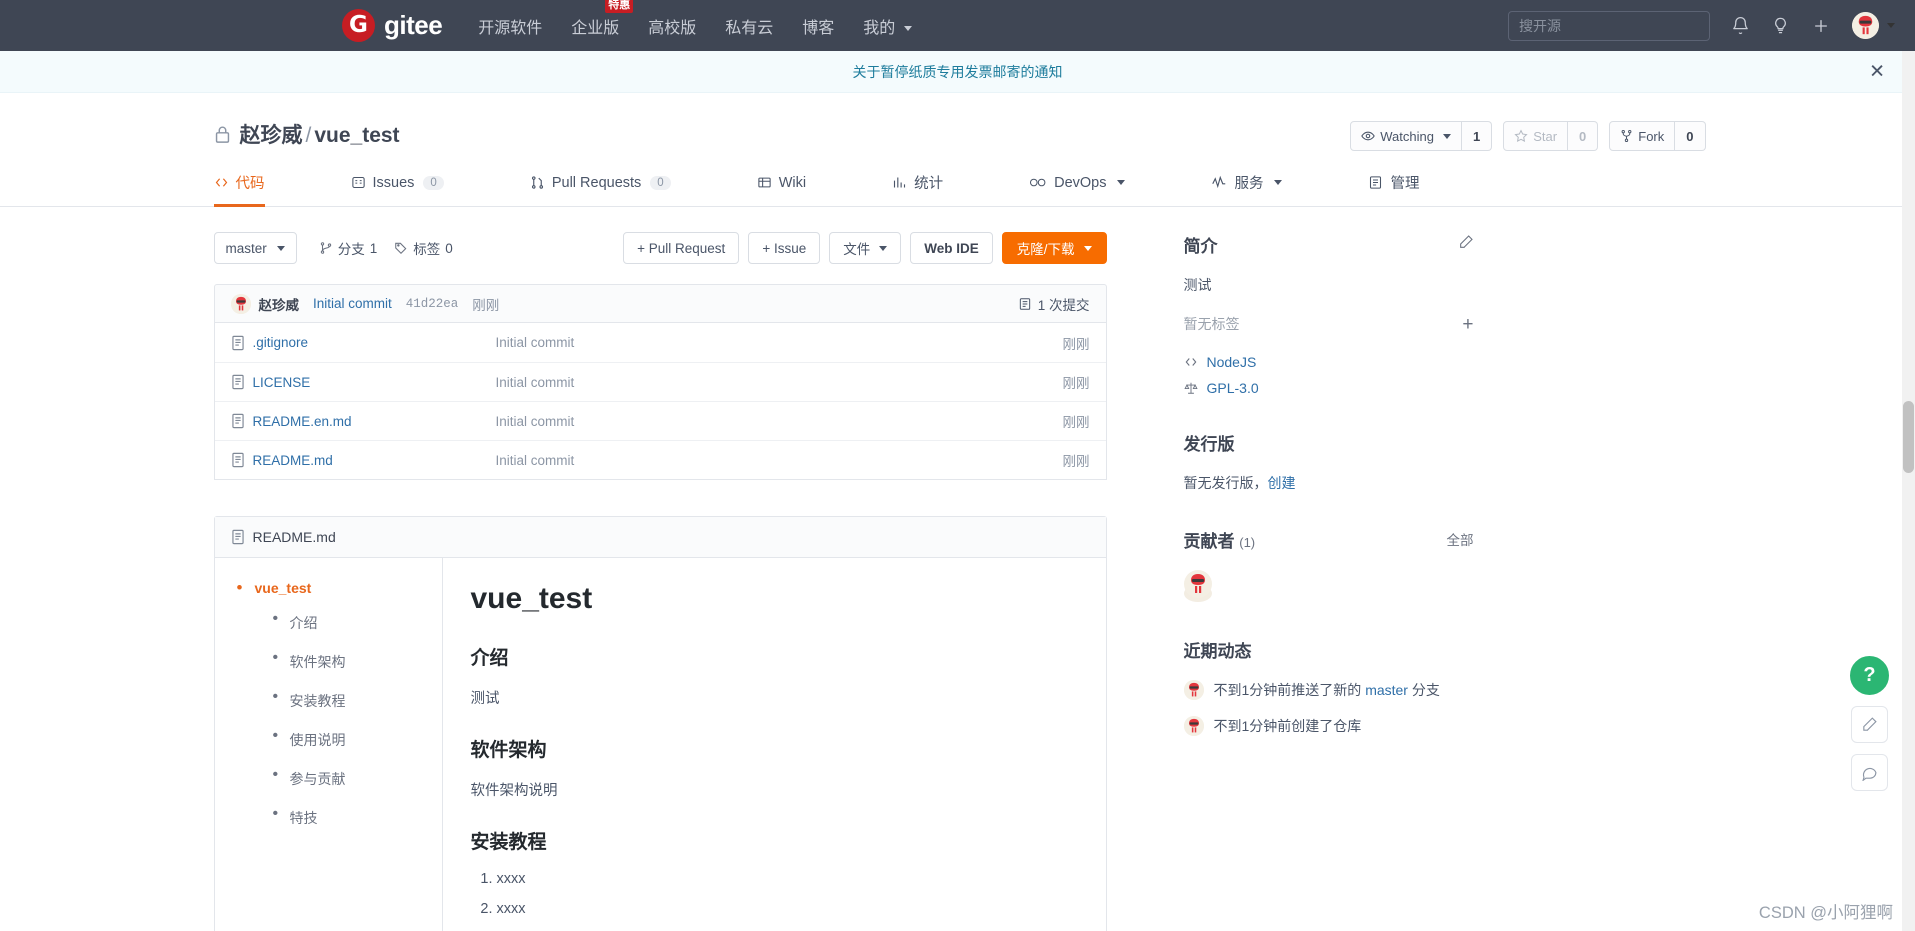 The height and width of the screenshot is (931, 1915). What do you see at coordinates (304, 818) in the screenshot?
I see `toc-link-tricks: 特技` at bounding box center [304, 818].